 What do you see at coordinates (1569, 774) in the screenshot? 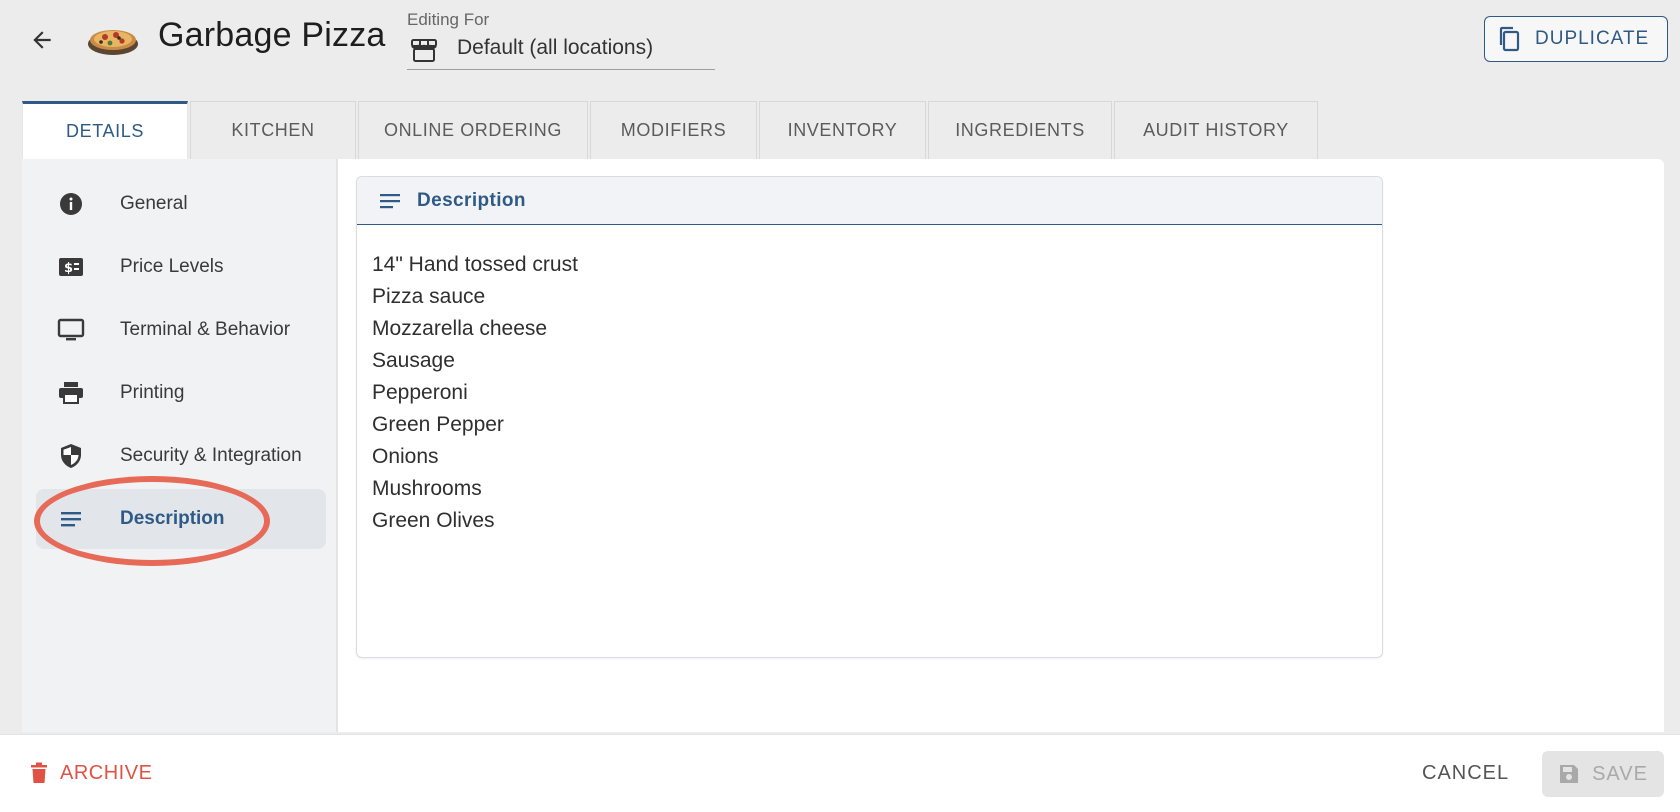
I see `save-icon` at bounding box center [1569, 774].